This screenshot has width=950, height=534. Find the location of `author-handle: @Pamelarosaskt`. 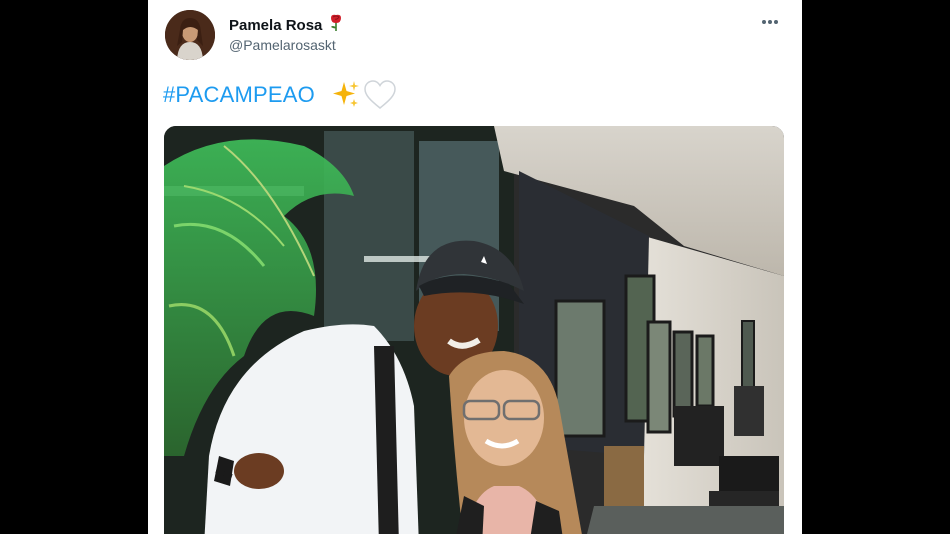

author-handle: @Pamelarosaskt is located at coordinates (282, 45).